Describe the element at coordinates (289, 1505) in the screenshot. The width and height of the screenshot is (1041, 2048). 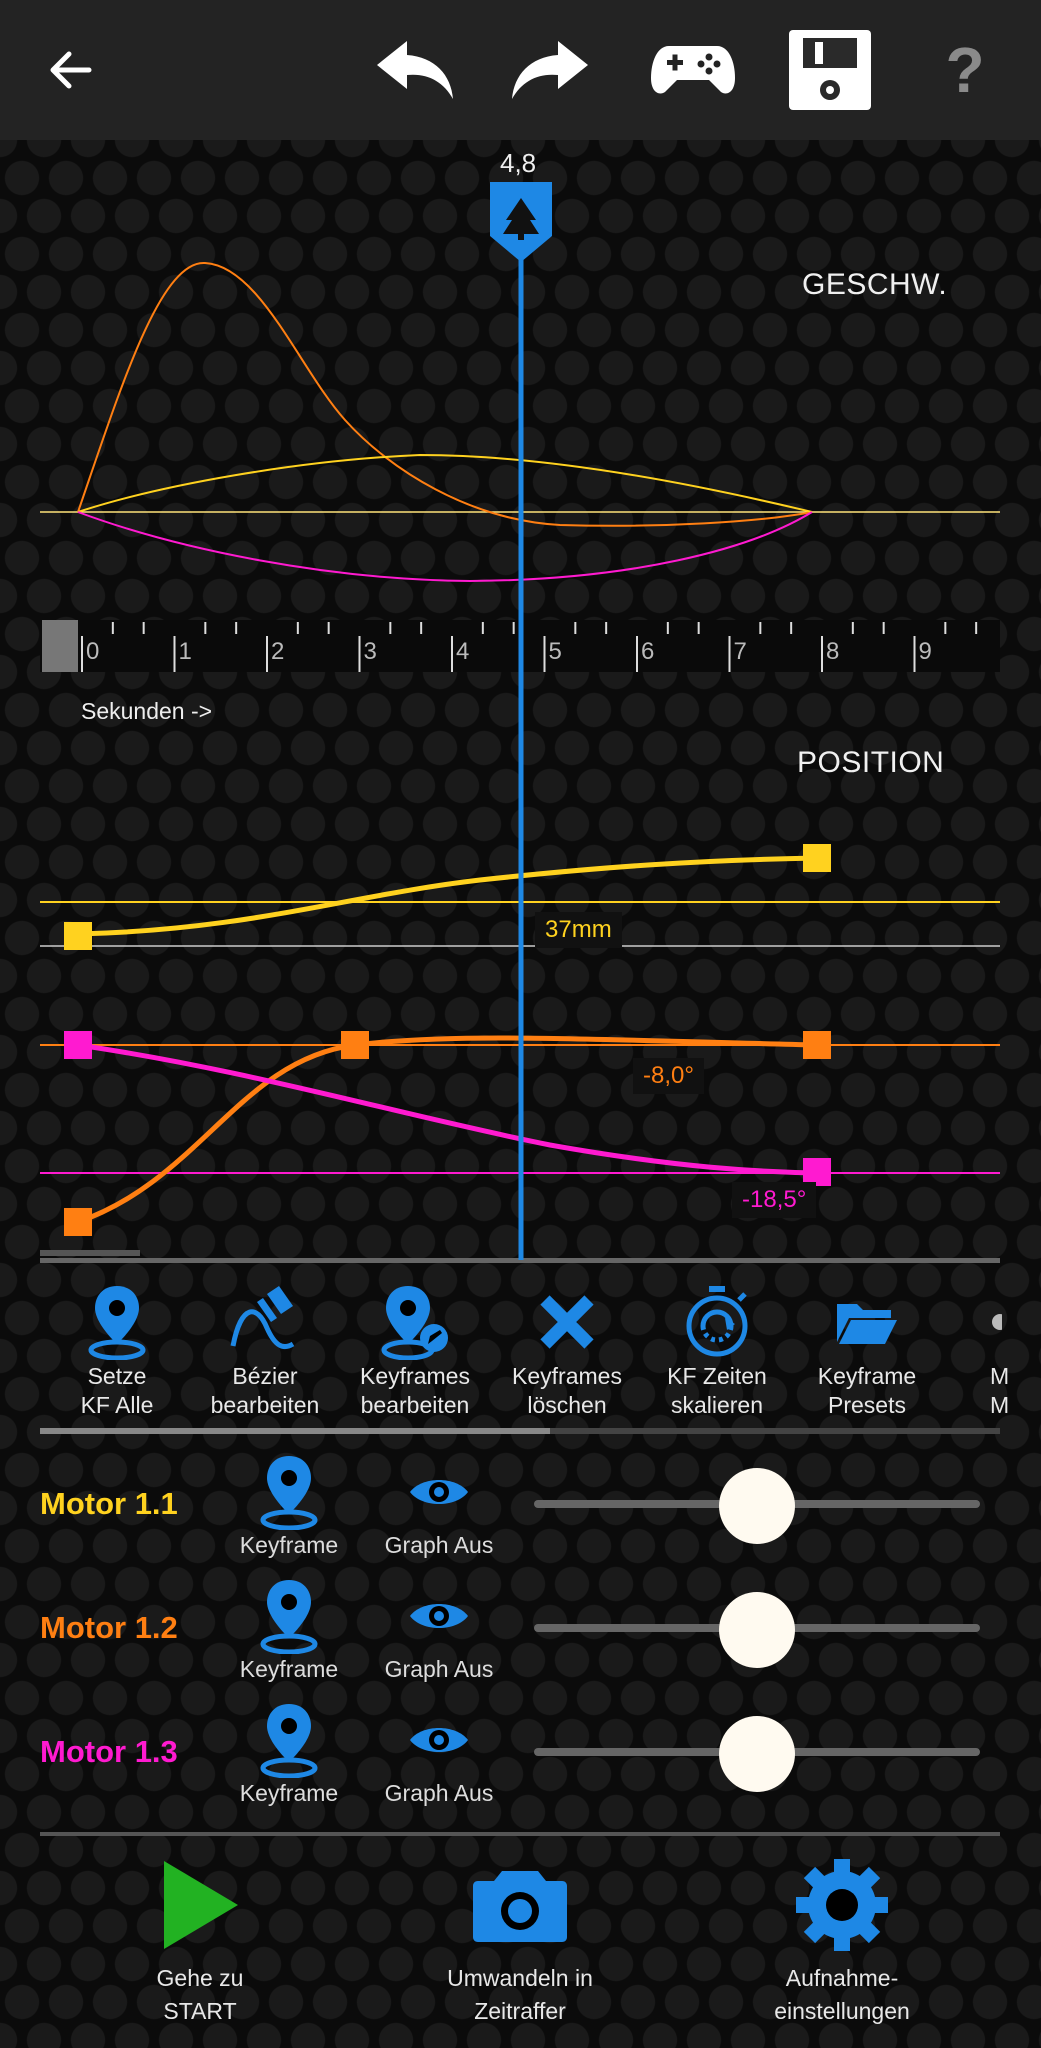
I see `motor1-keyframe-button: Keyframe` at that location.